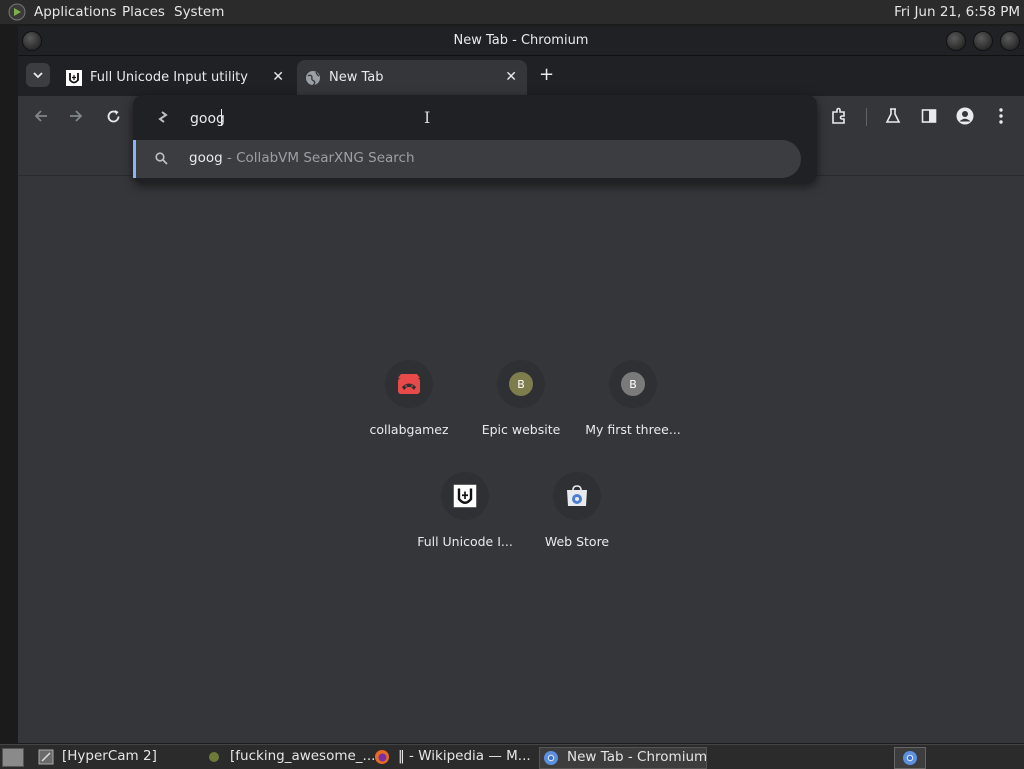  I want to click on extensions-button, so click(839, 116).